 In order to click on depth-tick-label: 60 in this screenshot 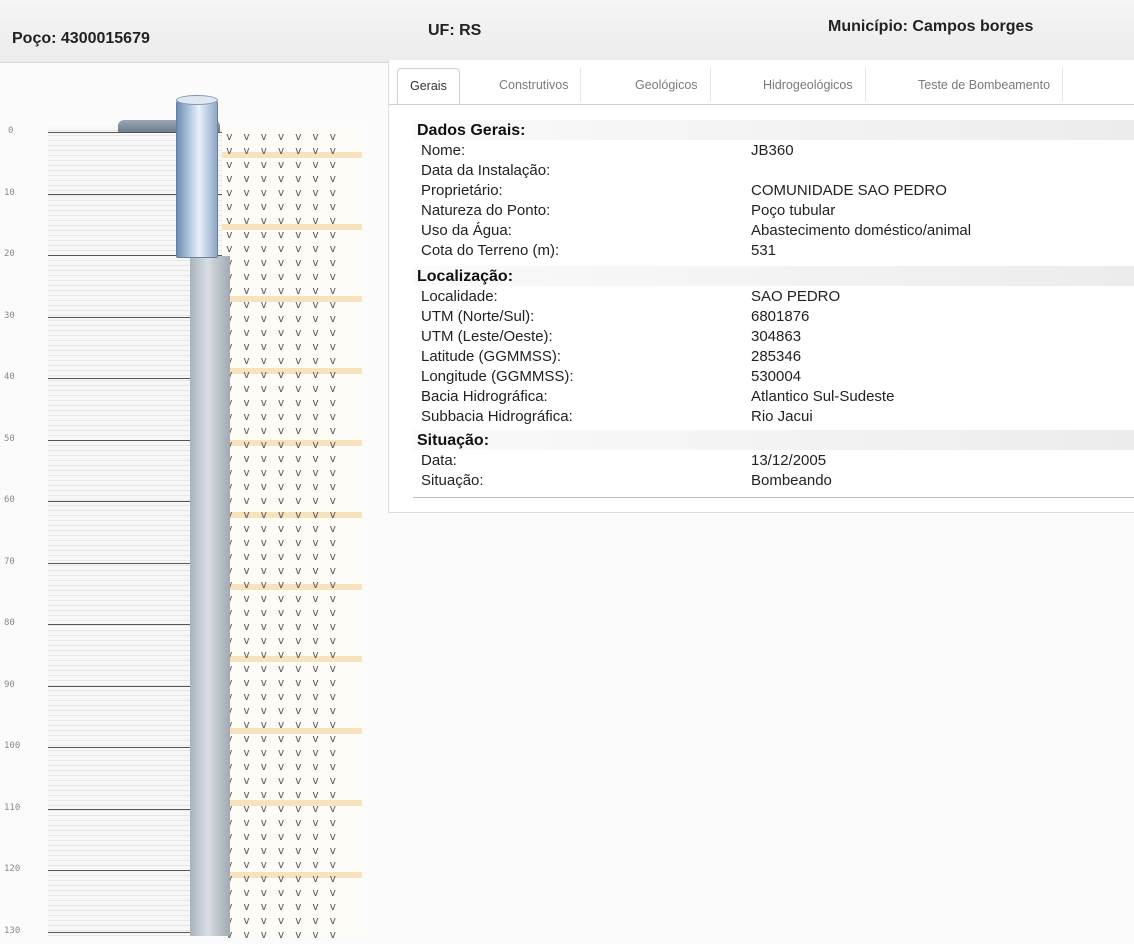, I will do `click(9, 500)`.